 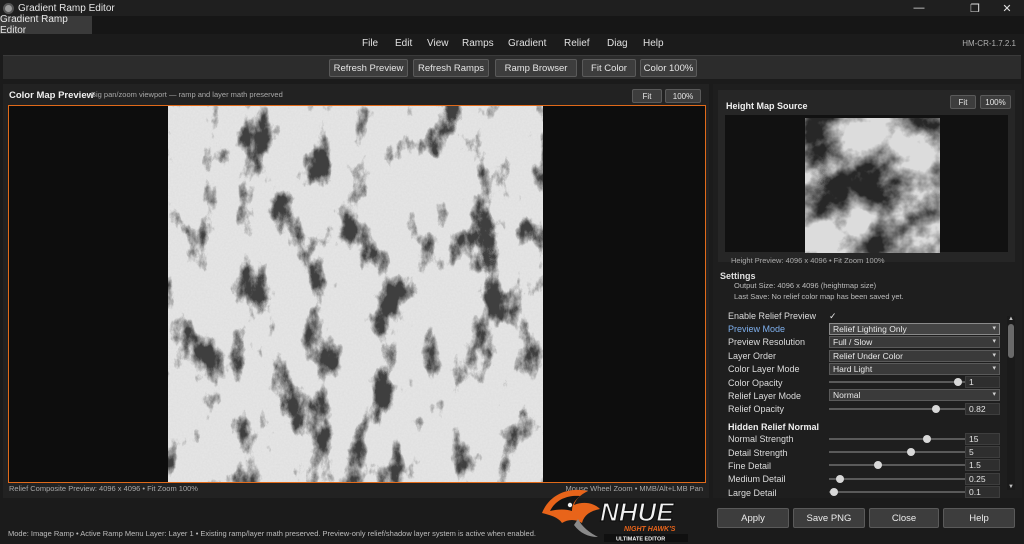 What do you see at coordinates (653, 44) in the screenshot?
I see `menu-help: Help` at bounding box center [653, 44].